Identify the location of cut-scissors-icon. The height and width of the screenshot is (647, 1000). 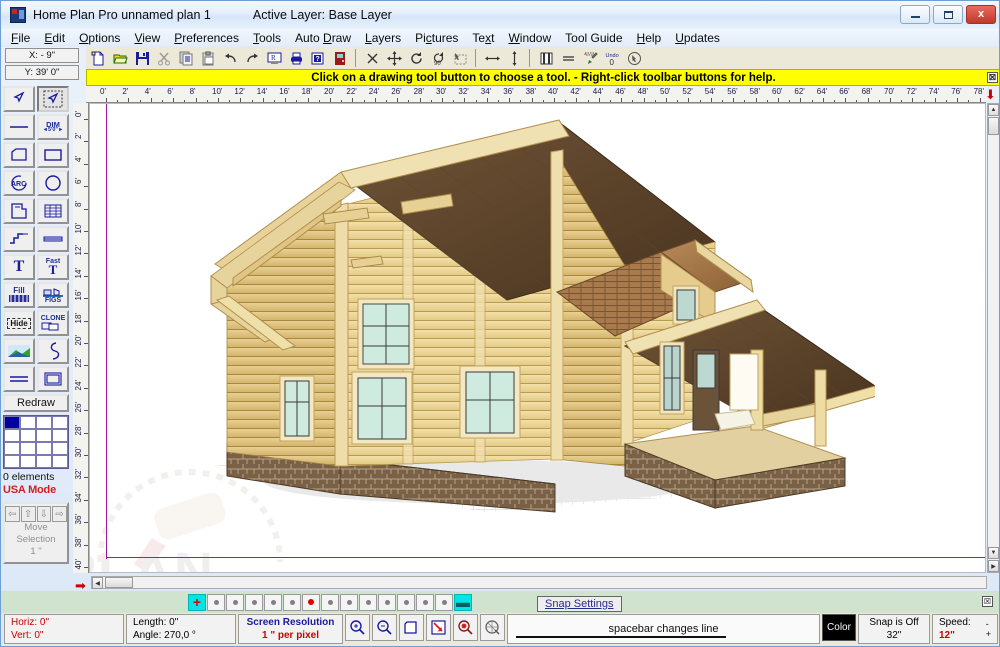
(164, 58).